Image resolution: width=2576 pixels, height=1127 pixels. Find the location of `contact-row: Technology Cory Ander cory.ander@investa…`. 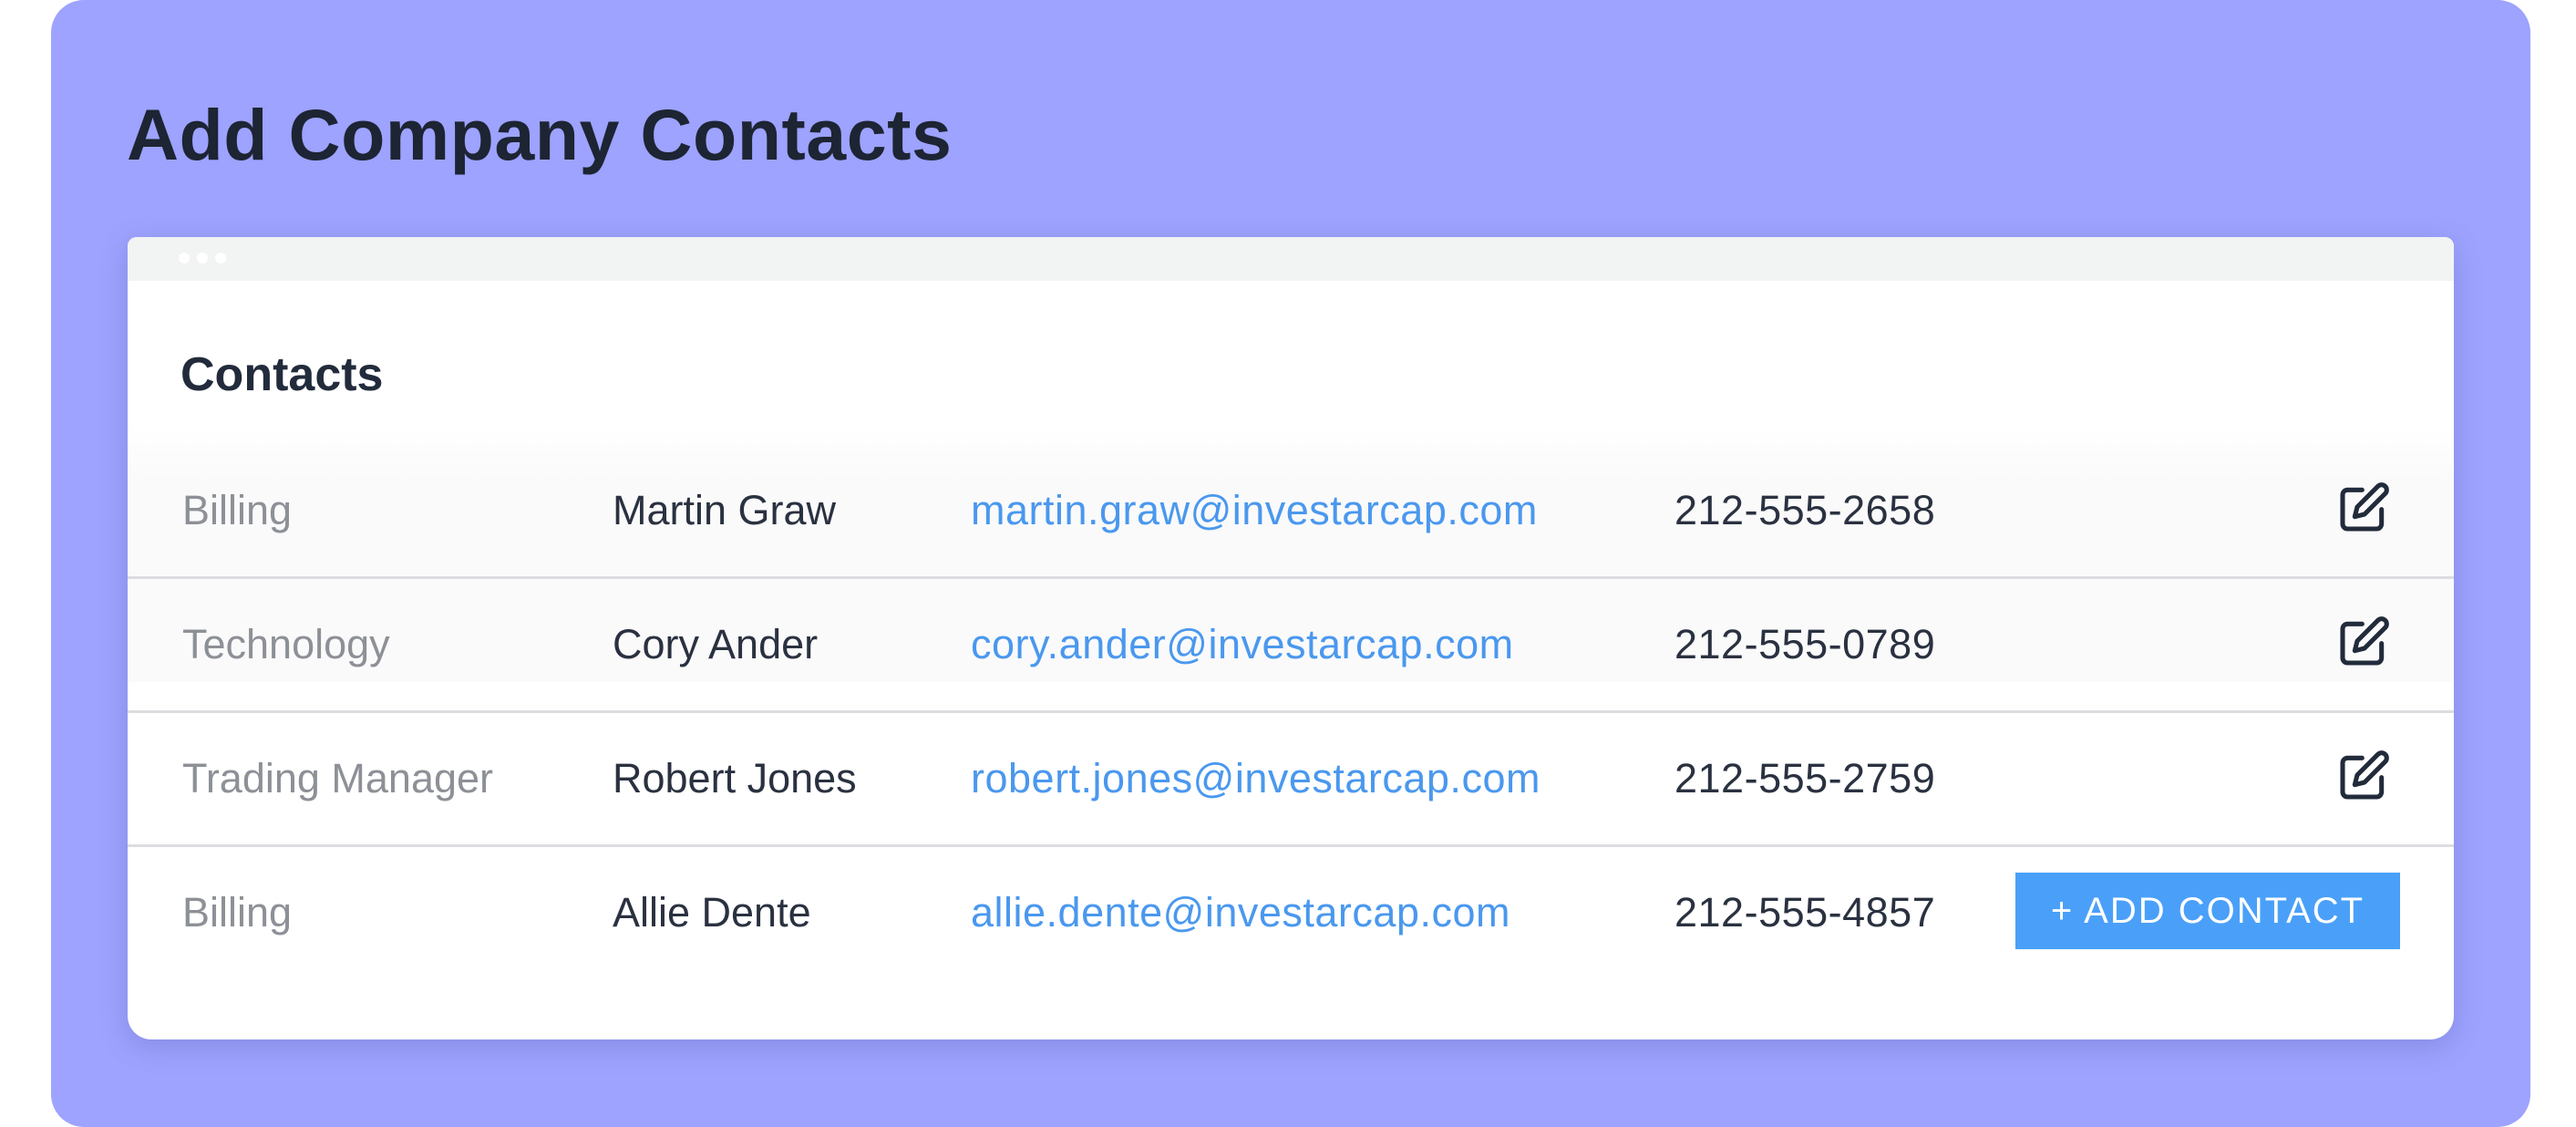

contact-row: Technology Cory Ander cory.ander@investa… is located at coordinates (1291, 646).